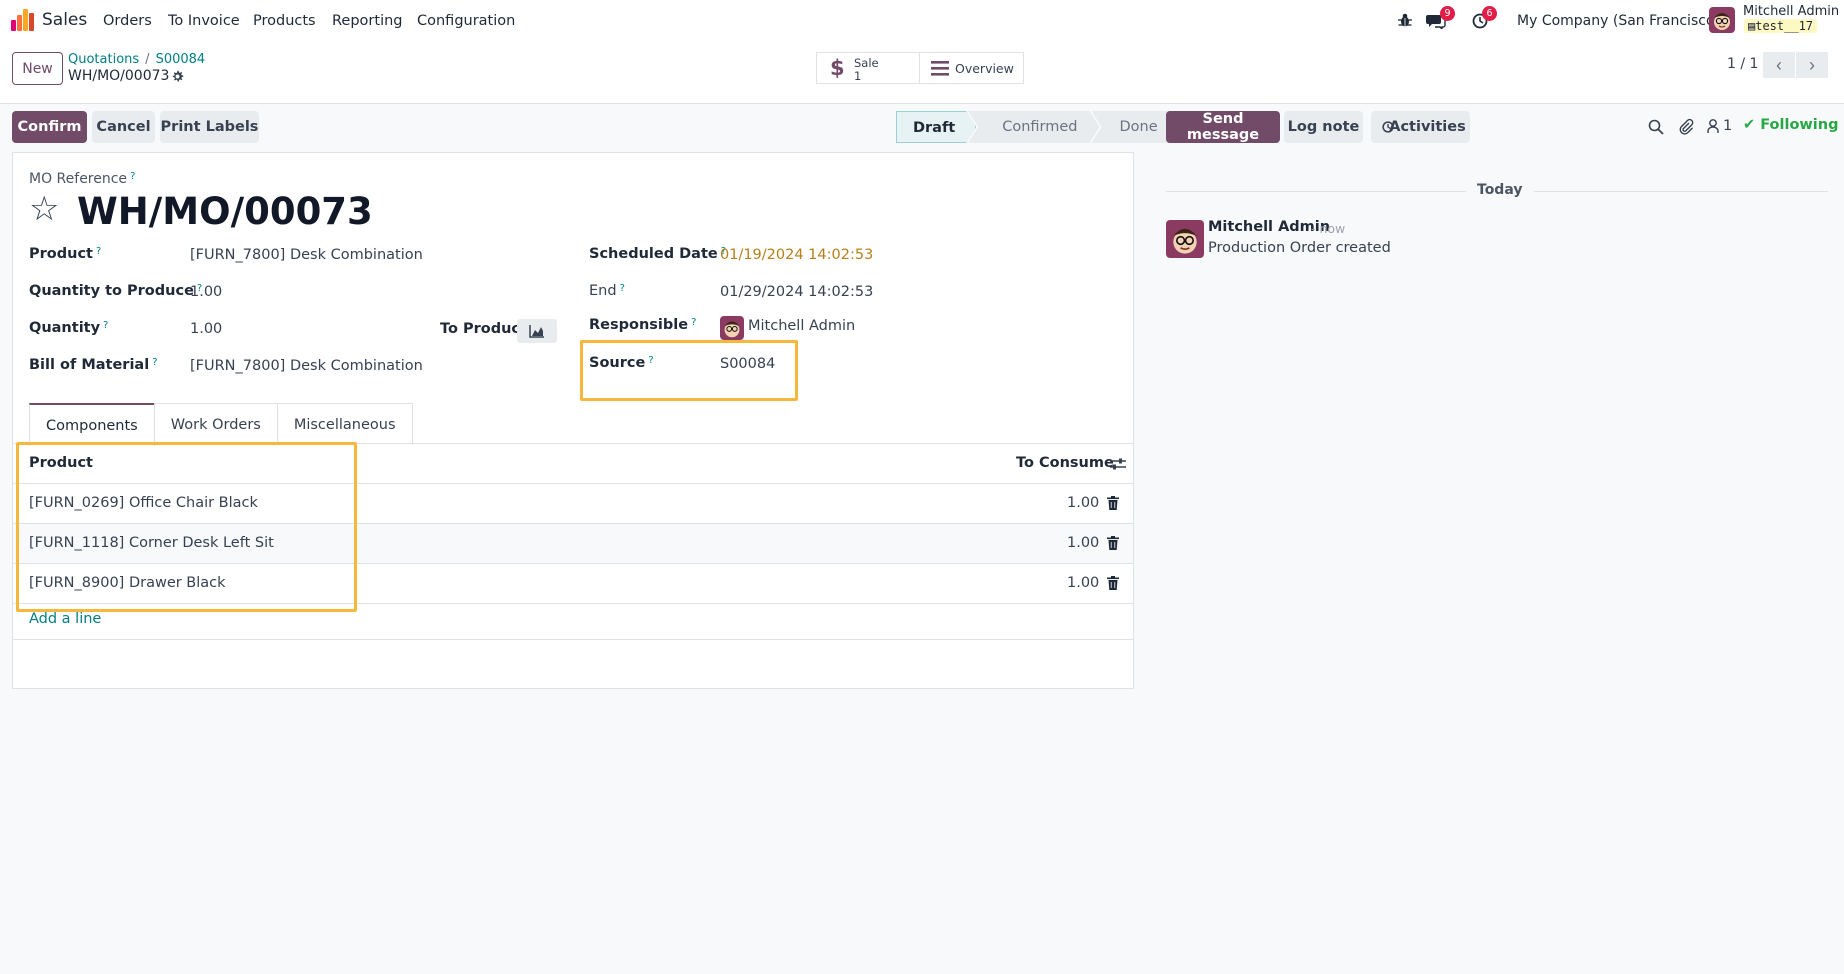 This screenshot has height=974, width=1844. Describe the element at coordinates (93, 365) in the screenshot. I see `bom-label: Bill of Material?` at that location.